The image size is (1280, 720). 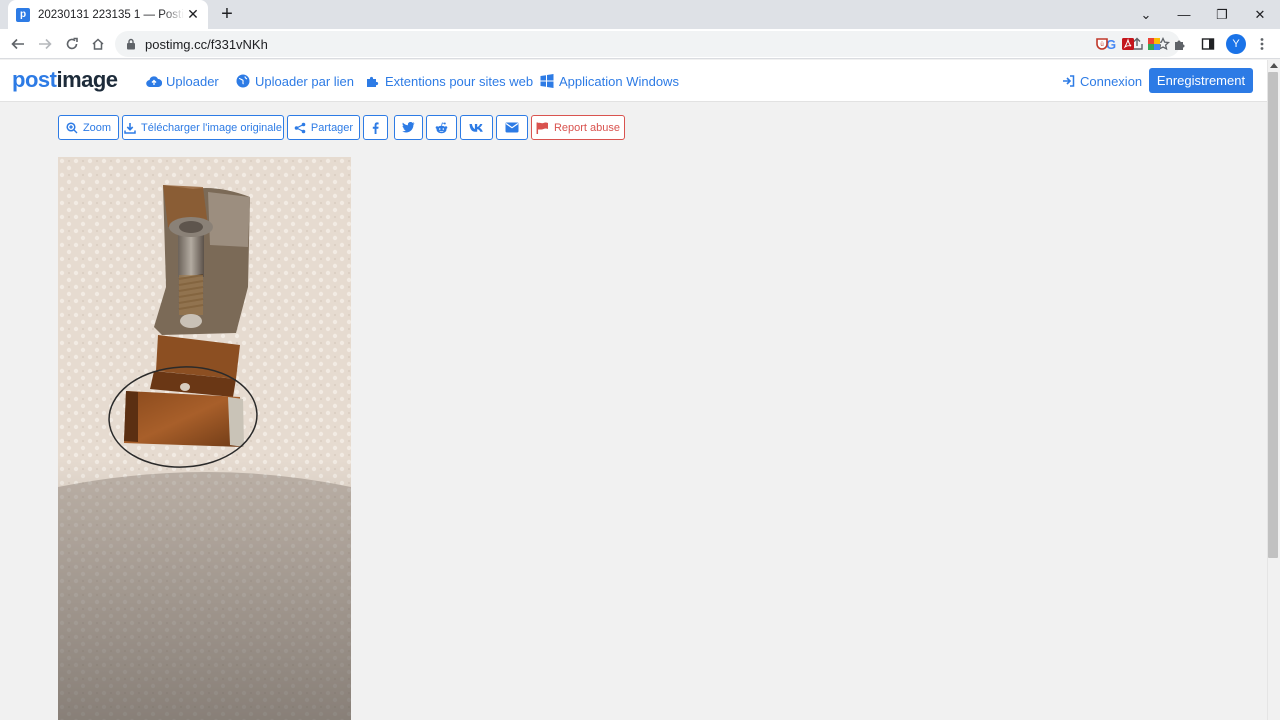 What do you see at coordinates (23, 14) in the screenshot?
I see `postimage-favicon-icon: p` at bounding box center [23, 14].